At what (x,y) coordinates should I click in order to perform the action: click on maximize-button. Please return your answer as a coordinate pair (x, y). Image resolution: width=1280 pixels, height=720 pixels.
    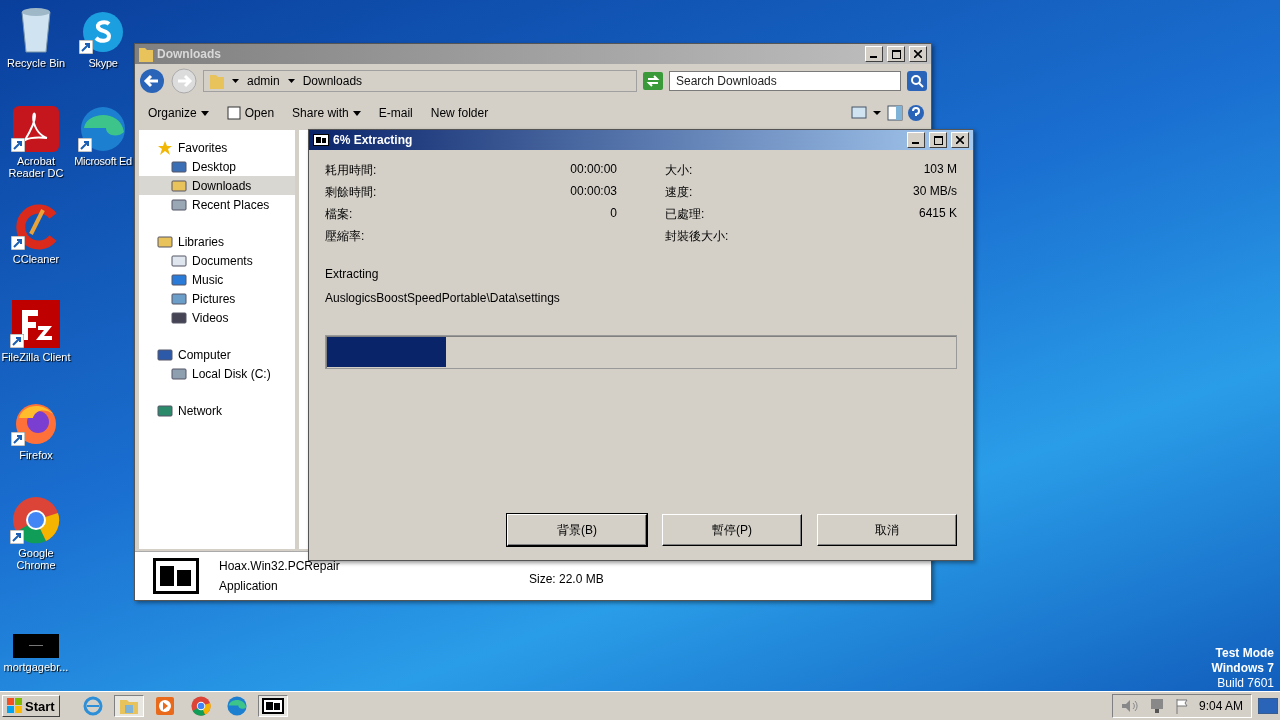
    Looking at the image, I should click on (938, 140).